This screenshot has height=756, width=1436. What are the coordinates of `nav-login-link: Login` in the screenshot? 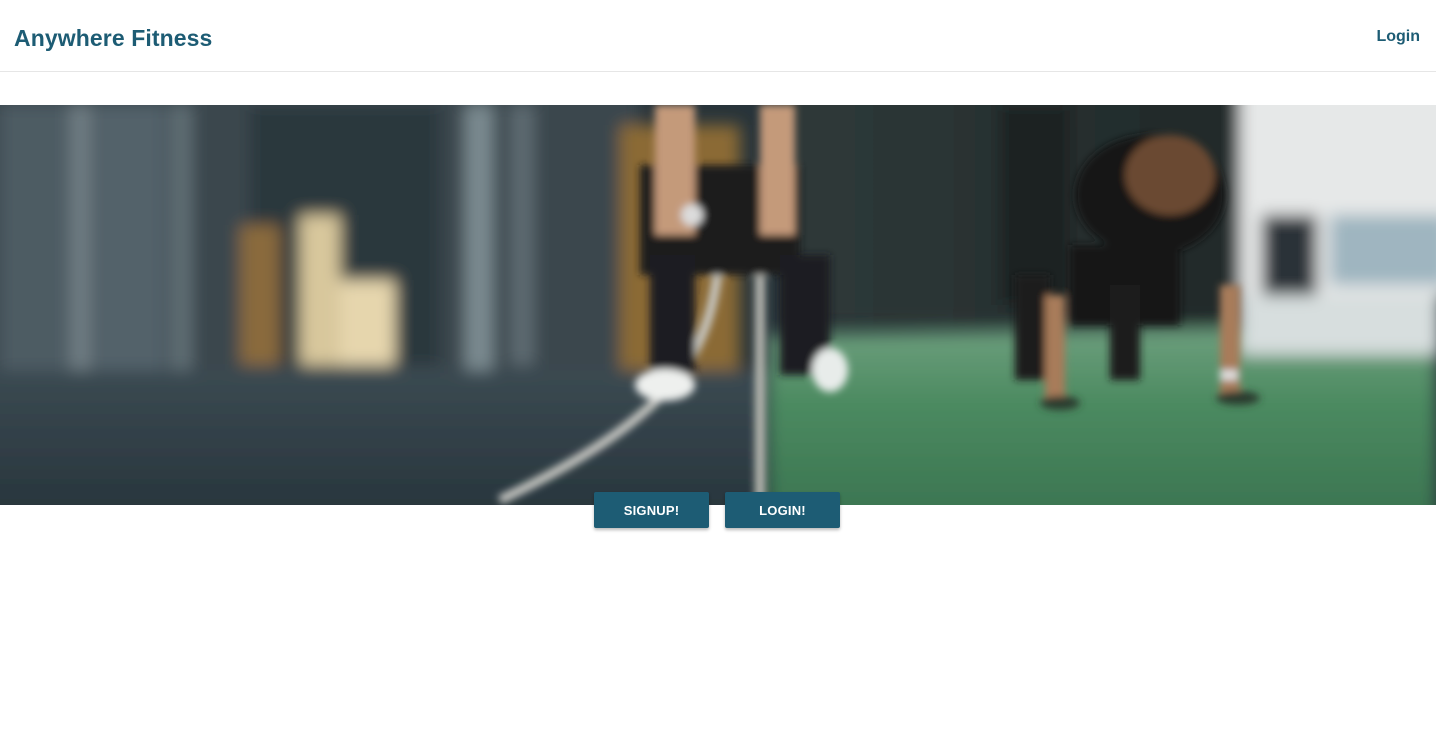 It's located at (1398, 37).